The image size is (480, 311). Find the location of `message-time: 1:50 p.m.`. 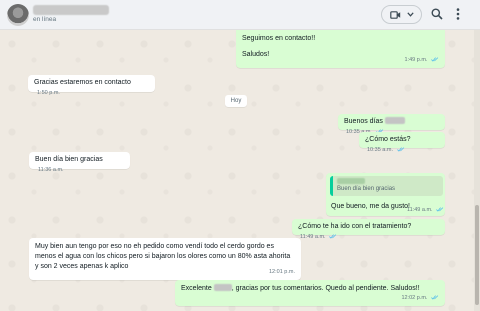

message-time: 1:50 p.m. is located at coordinates (48, 93).